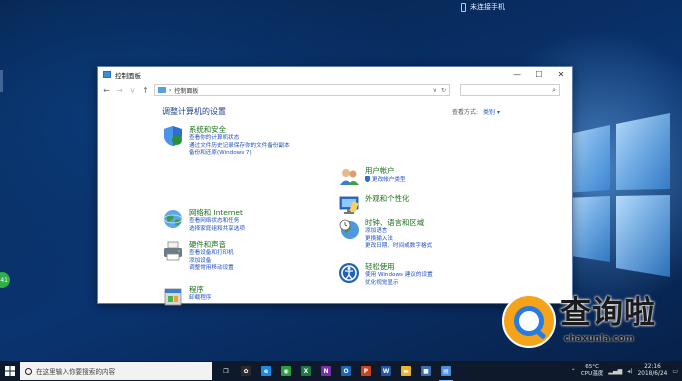  I want to click on category-user-accounts: 用户帐户 更改帐户类型, so click(372, 177).